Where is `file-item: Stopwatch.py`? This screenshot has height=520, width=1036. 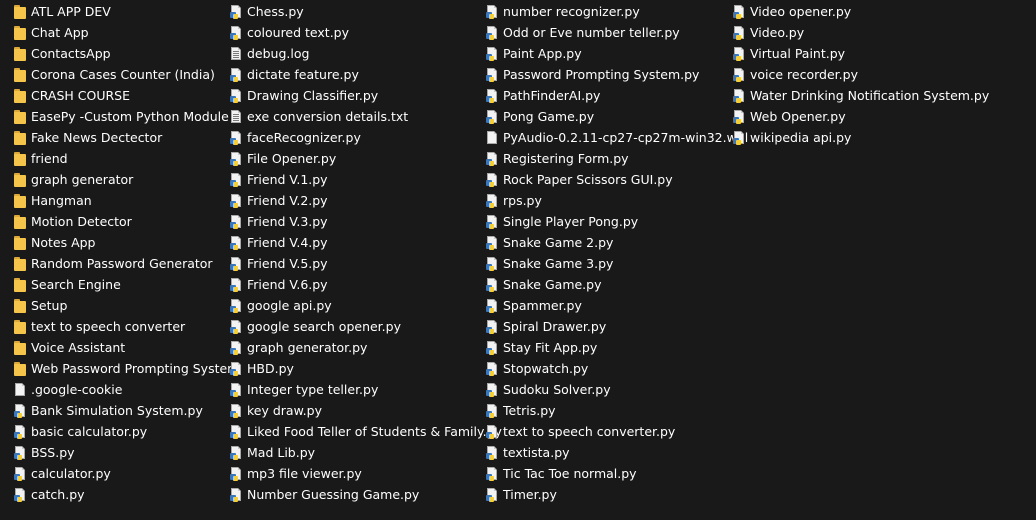 file-item: Stopwatch.py is located at coordinates (617, 368).